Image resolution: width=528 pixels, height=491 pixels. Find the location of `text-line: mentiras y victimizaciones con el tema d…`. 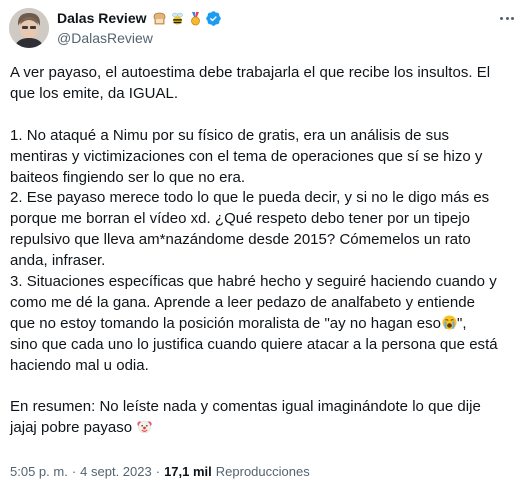

text-line: mentiras y victimizaciones con el tema d… is located at coordinates (246, 156).